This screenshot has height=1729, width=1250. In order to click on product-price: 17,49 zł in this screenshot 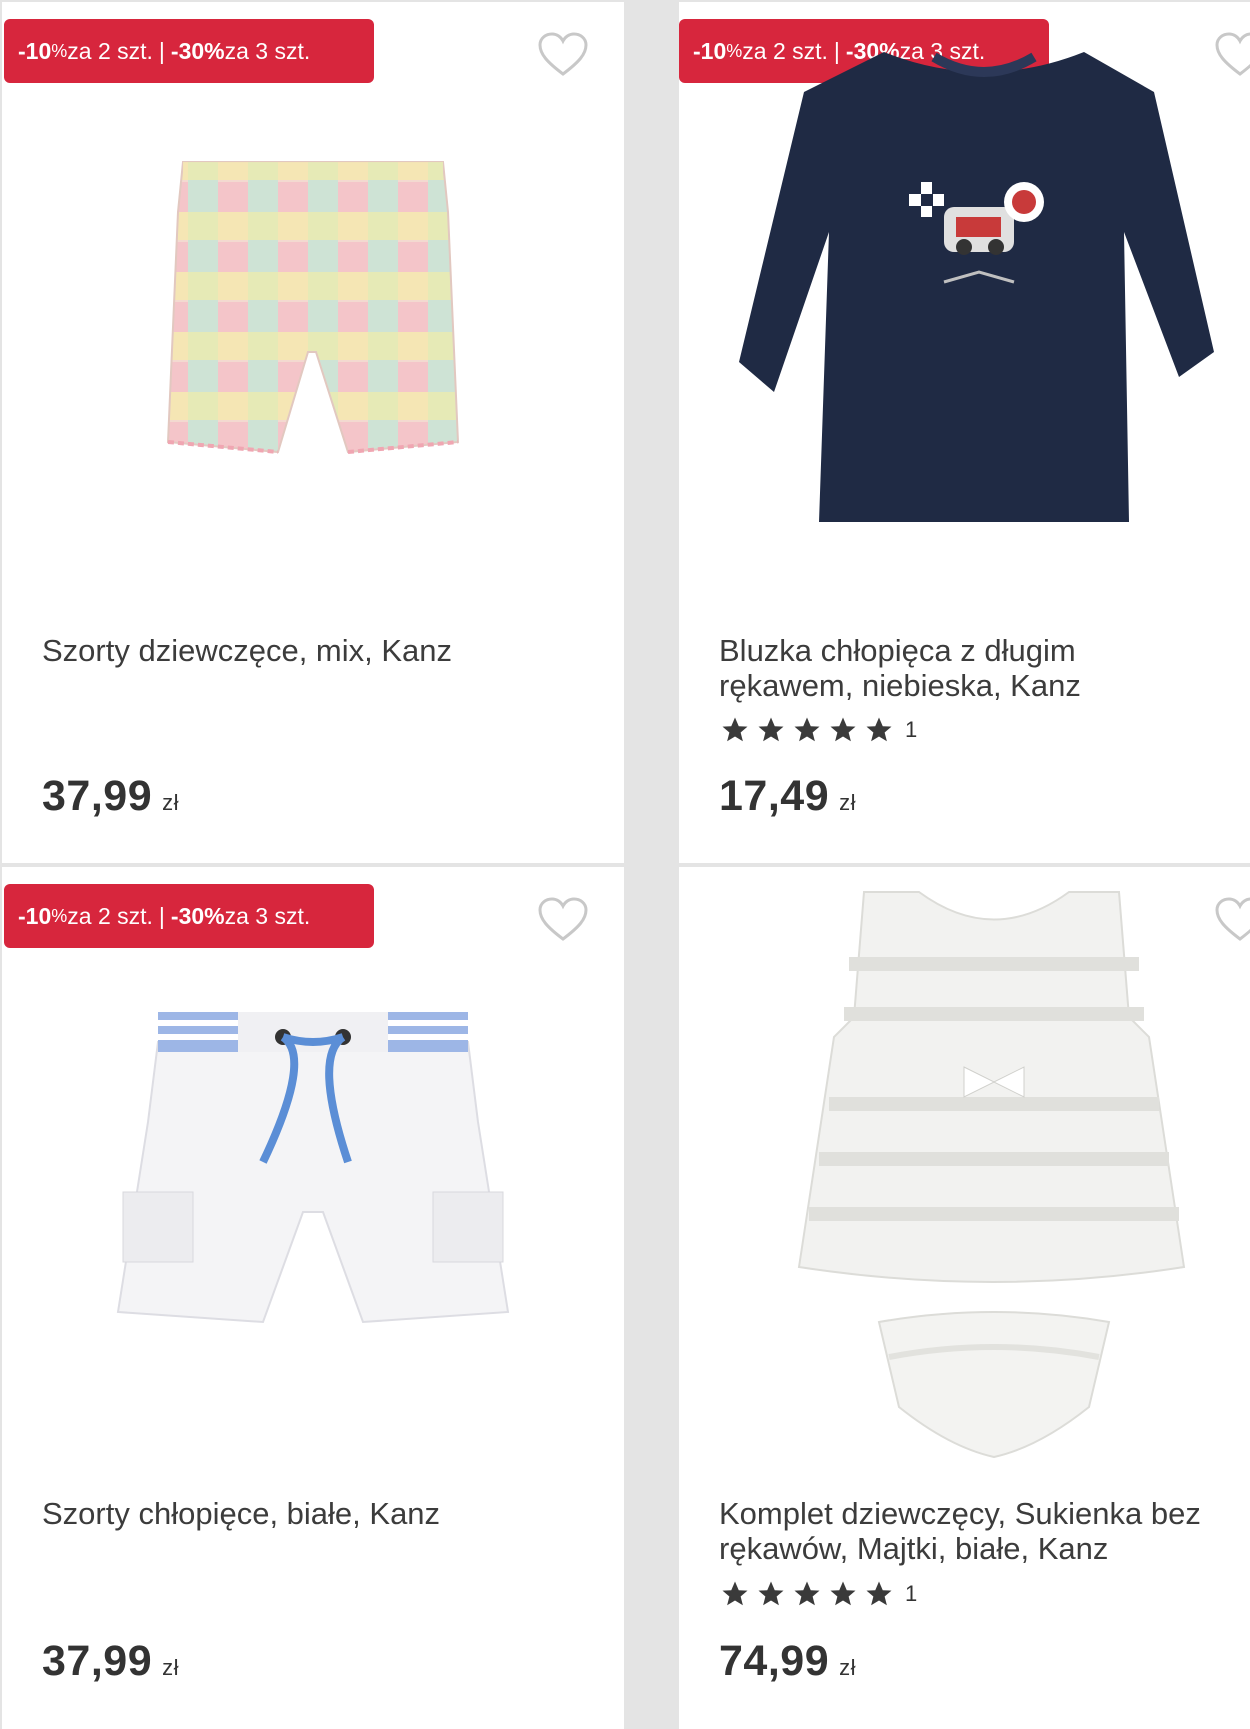, I will do `click(787, 796)`.